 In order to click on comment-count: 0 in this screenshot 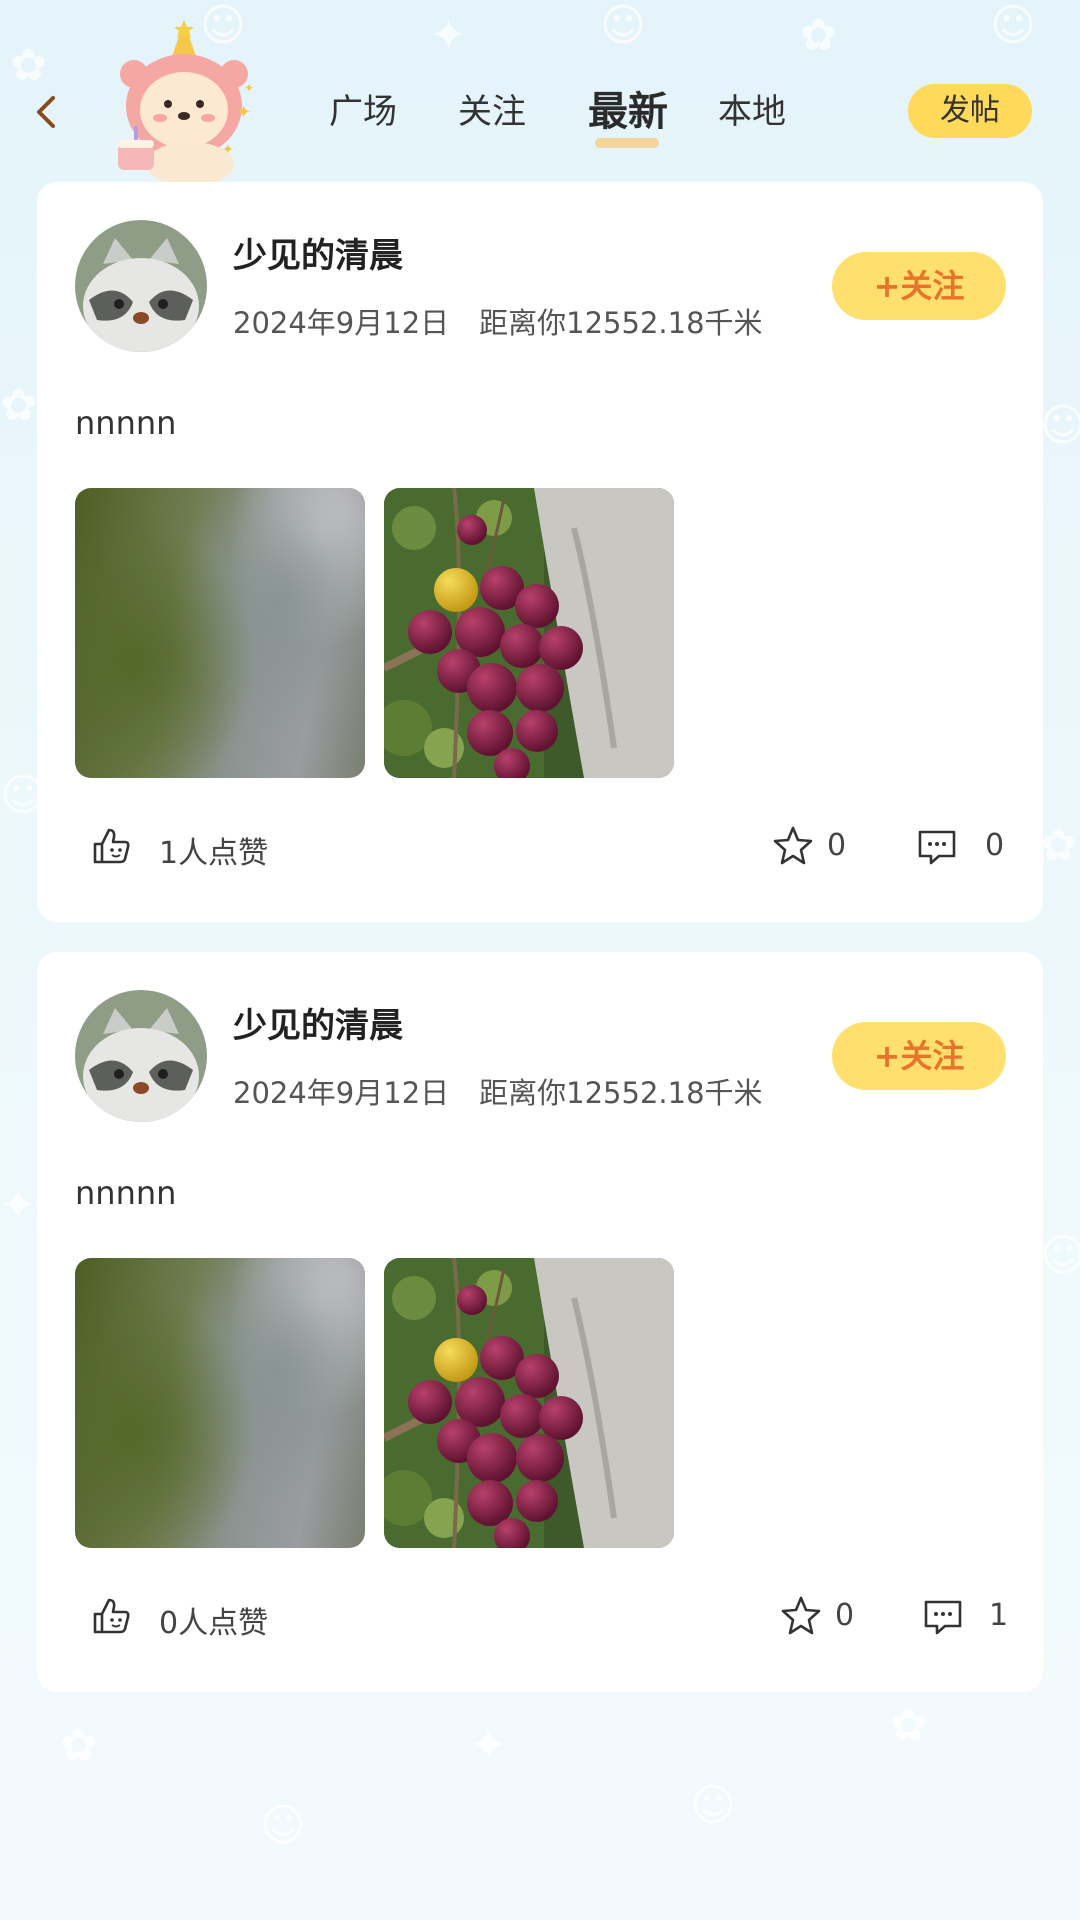, I will do `click(995, 845)`.